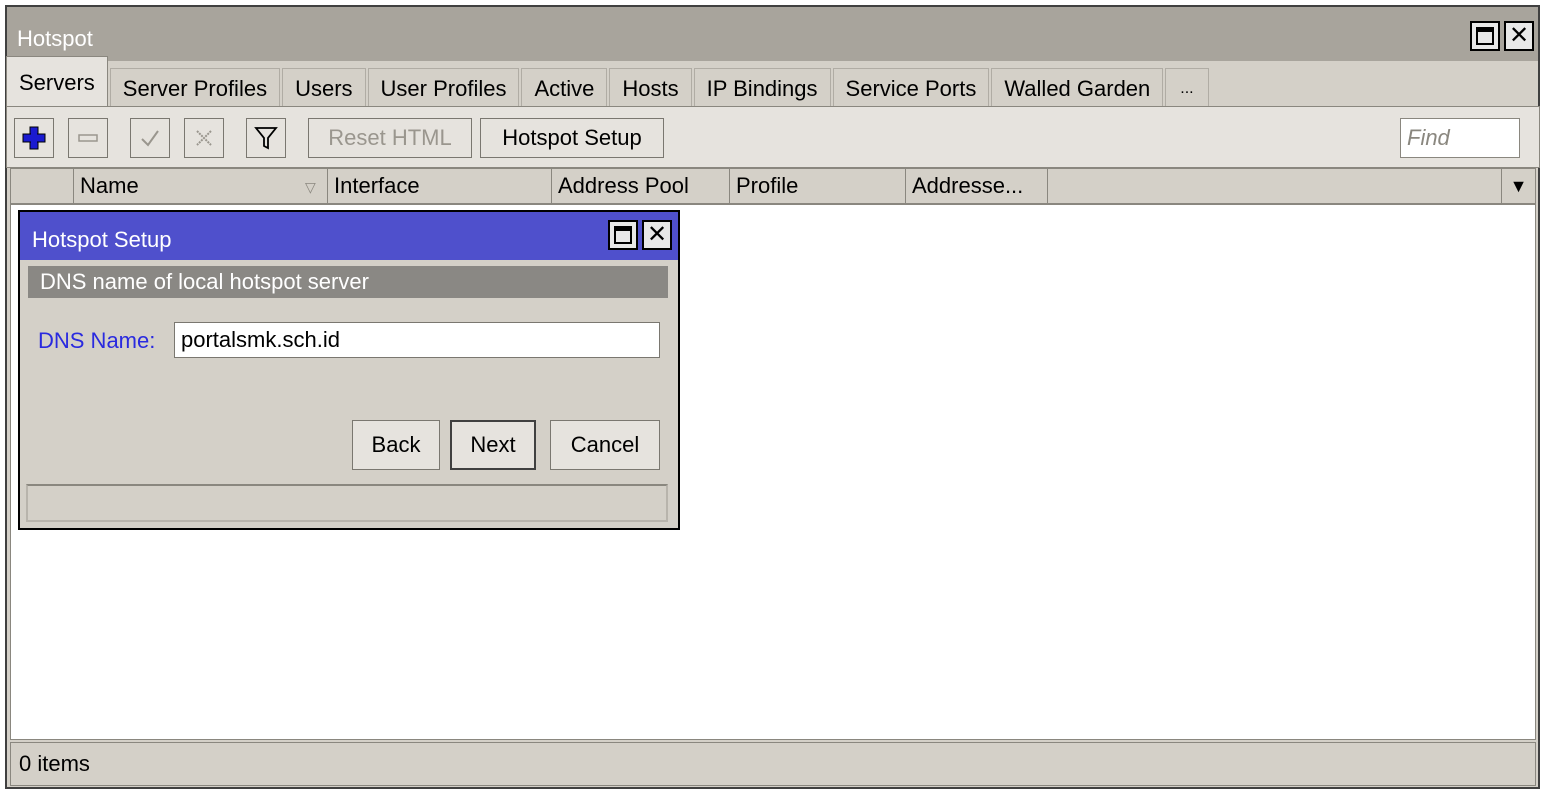  I want to click on add-button, so click(34, 138).